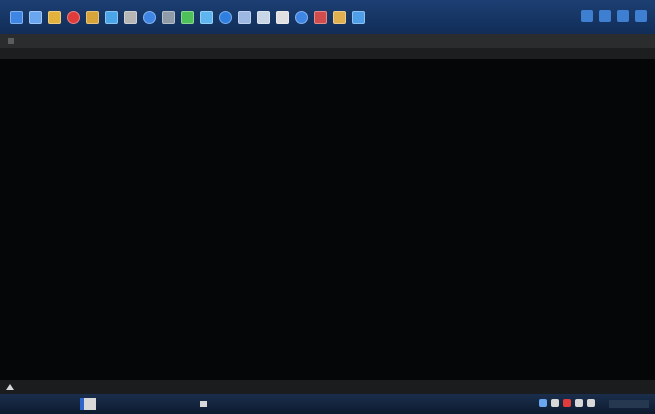  Describe the element at coordinates (623, 16) in the screenshot. I see `chevron-down-icon` at that location.